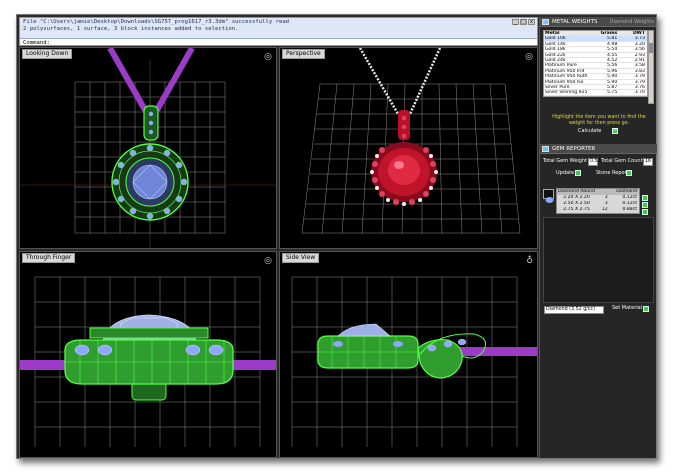  Describe the element at coordinates (515, 22) in the screenshot. I see `minimize-button: _` at that location.